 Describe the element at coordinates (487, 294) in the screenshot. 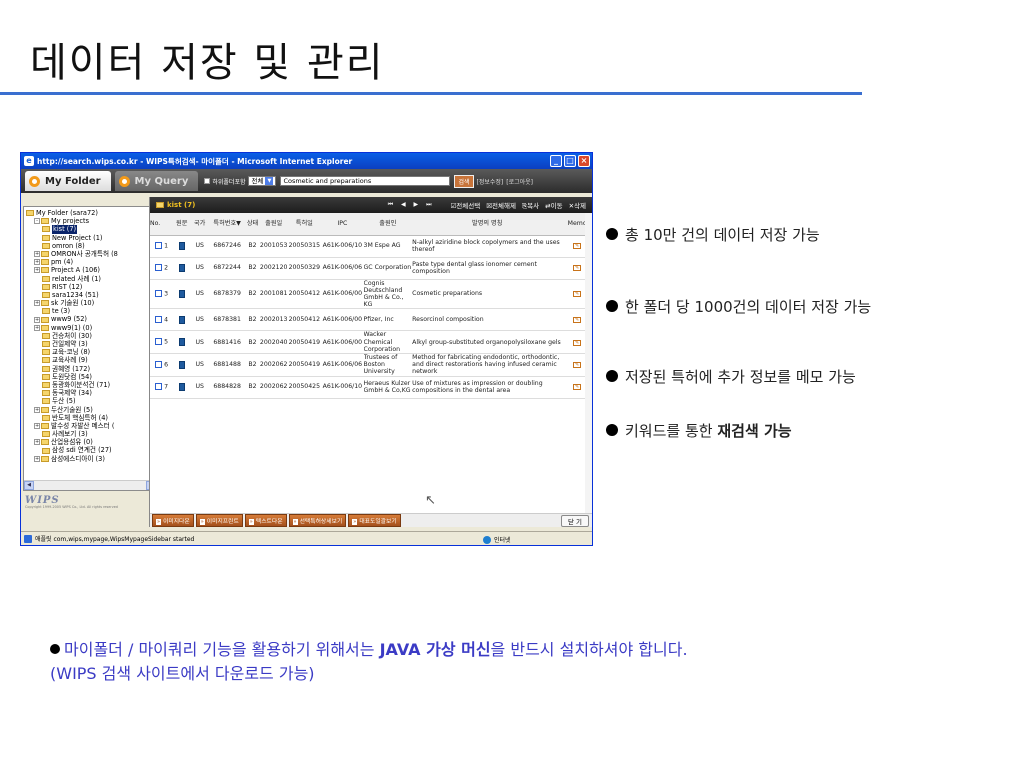

I see `invention-title-link: Cosmetic preparations` at that location.